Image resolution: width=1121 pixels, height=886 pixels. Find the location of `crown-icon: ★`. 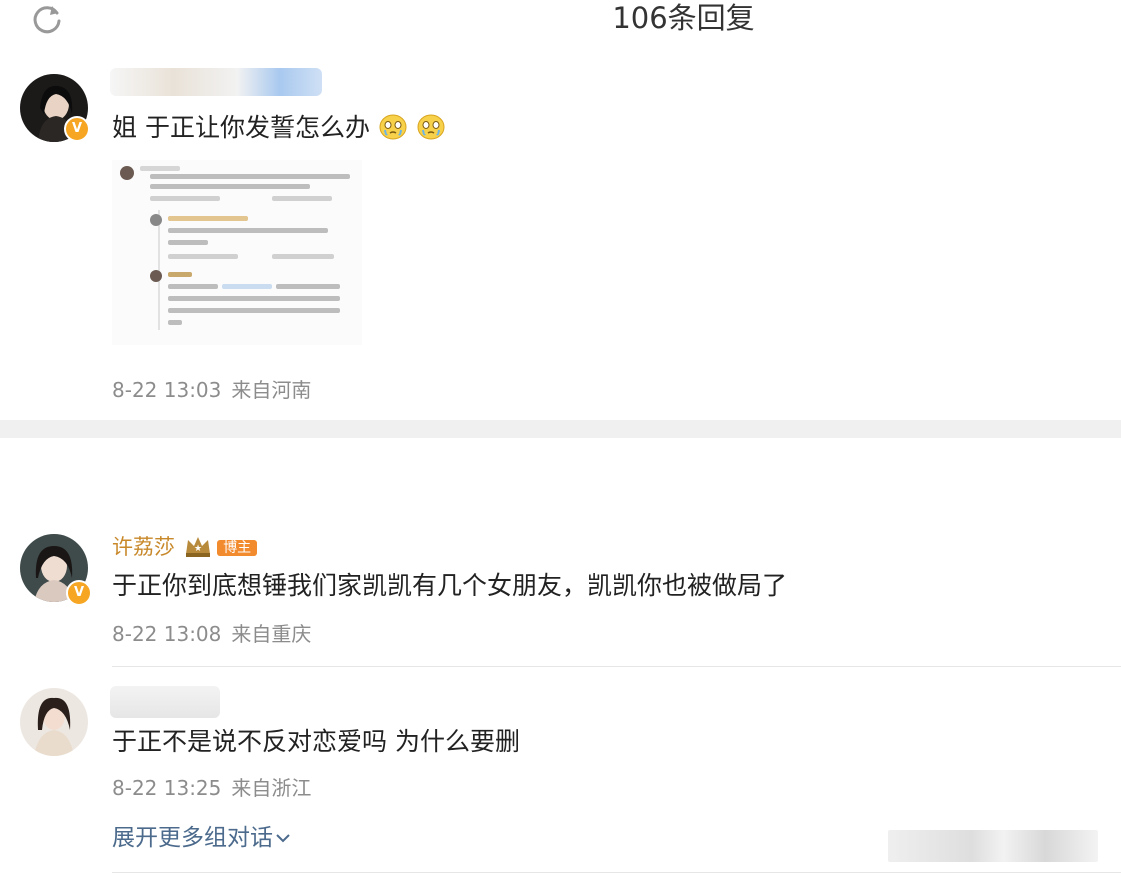

crown-icon: ★ is located at coordinates (198, 547).